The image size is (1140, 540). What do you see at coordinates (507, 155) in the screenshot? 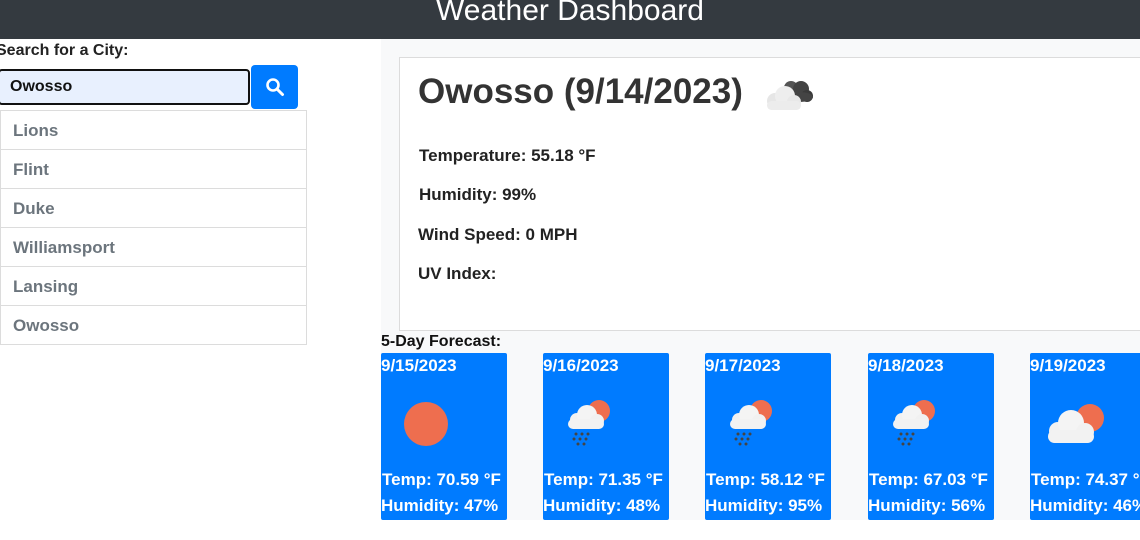
I see `current-temperature: Temperature: 55.18 °F` at bounding box center [507, 155].